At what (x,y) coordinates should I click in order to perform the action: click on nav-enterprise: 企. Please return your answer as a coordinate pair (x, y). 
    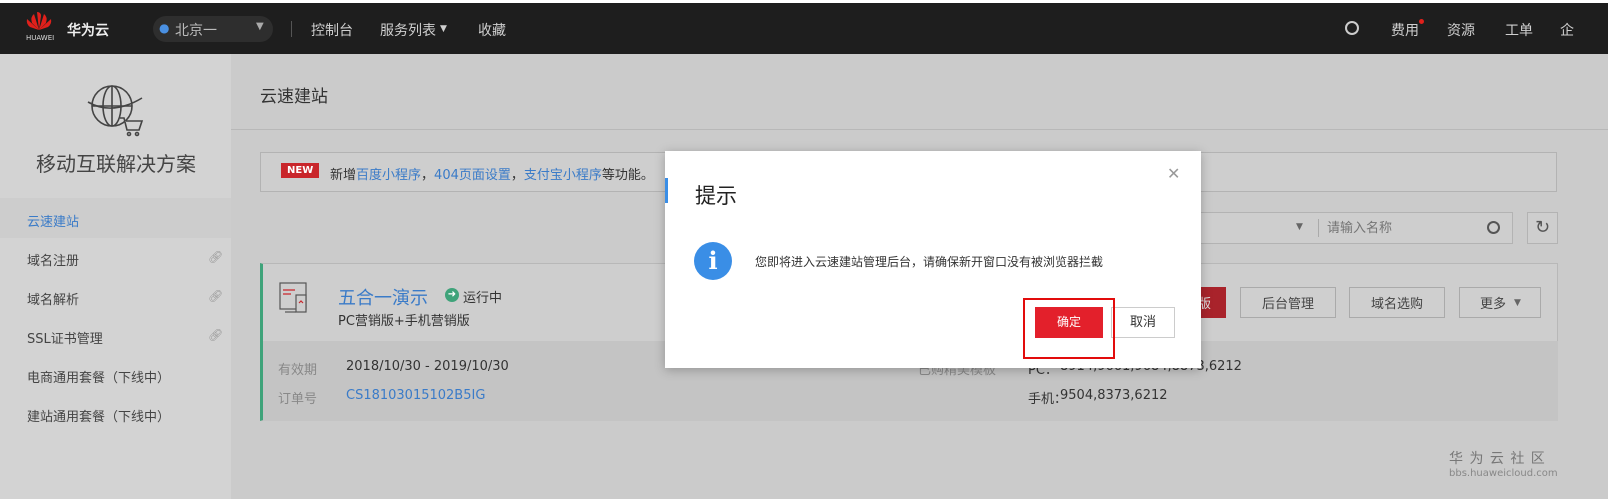
    Looking at the image, I should click on (1567, 30).